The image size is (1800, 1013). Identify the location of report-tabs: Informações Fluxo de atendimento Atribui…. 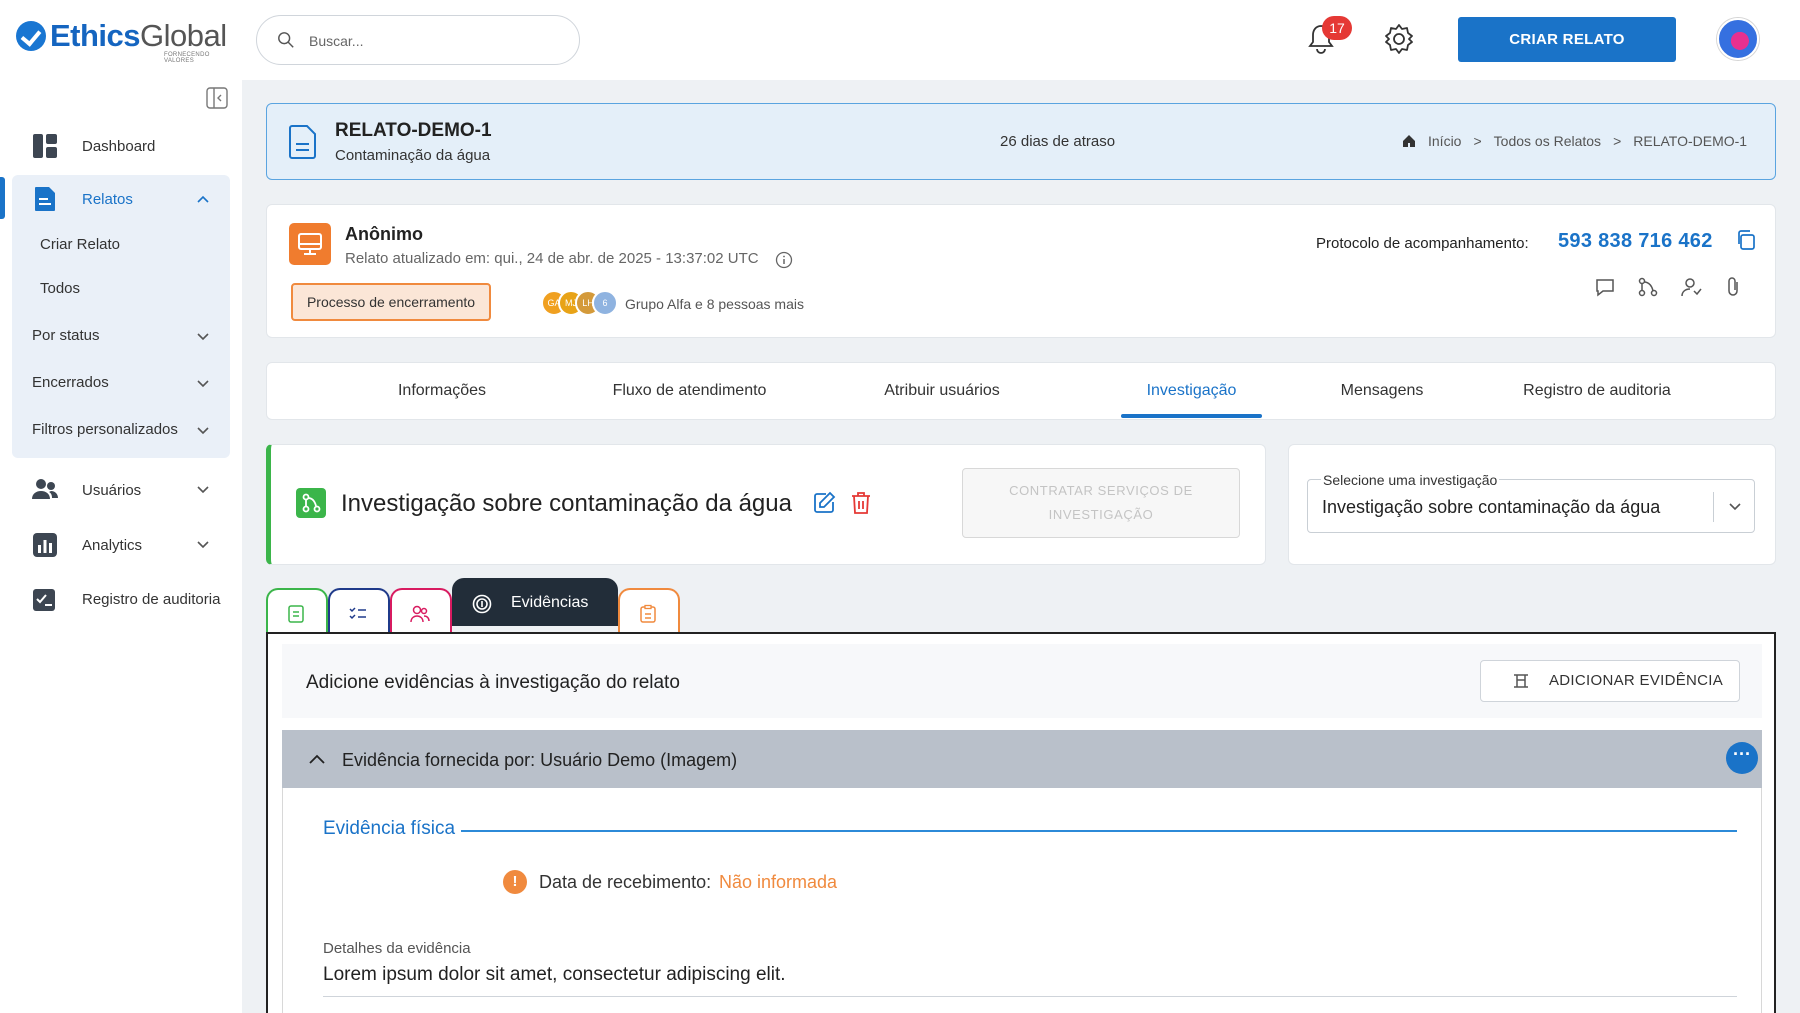
(1021, 391).